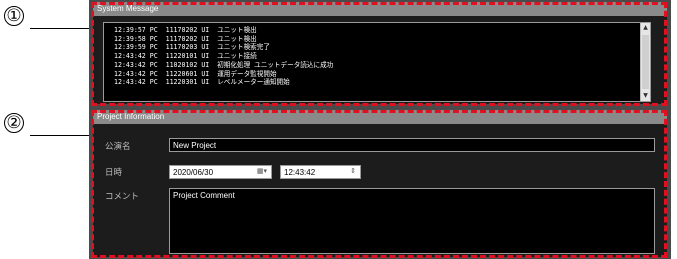 This screenshot has width=677, height=259. Describe the element at coordinates (14, 16) in the screenshot. I see `callout-number-1: ①` at that location.